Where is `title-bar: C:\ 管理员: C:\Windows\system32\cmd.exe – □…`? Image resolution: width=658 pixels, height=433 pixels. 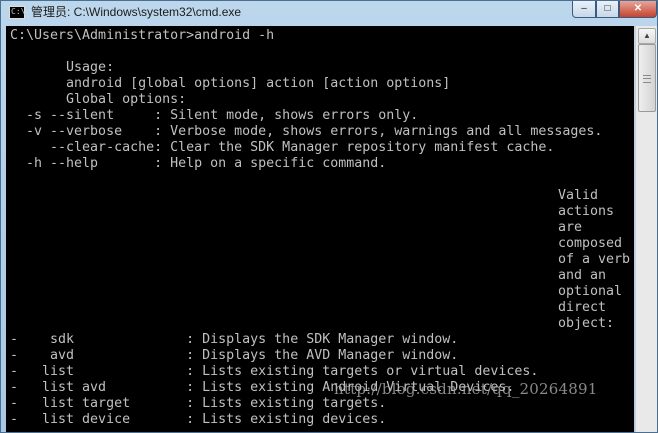
title-bar: C:\ 管理员: C:\Windows\system32\cmd.exe – □… is located at coordinates (329, 13).